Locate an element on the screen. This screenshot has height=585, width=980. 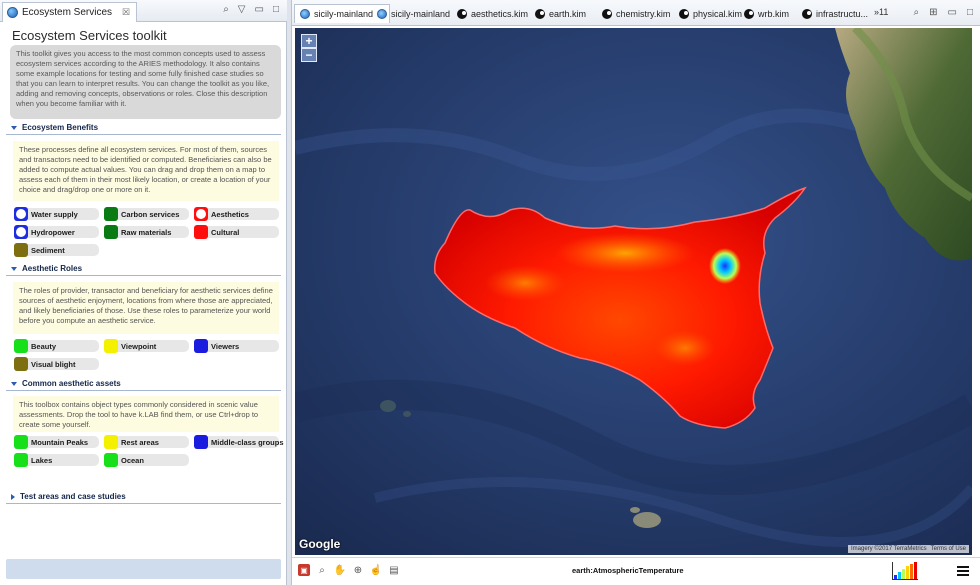
imagery-credit: Imagery ©2017 TerraMetrics is located at coordinates (888, 549).